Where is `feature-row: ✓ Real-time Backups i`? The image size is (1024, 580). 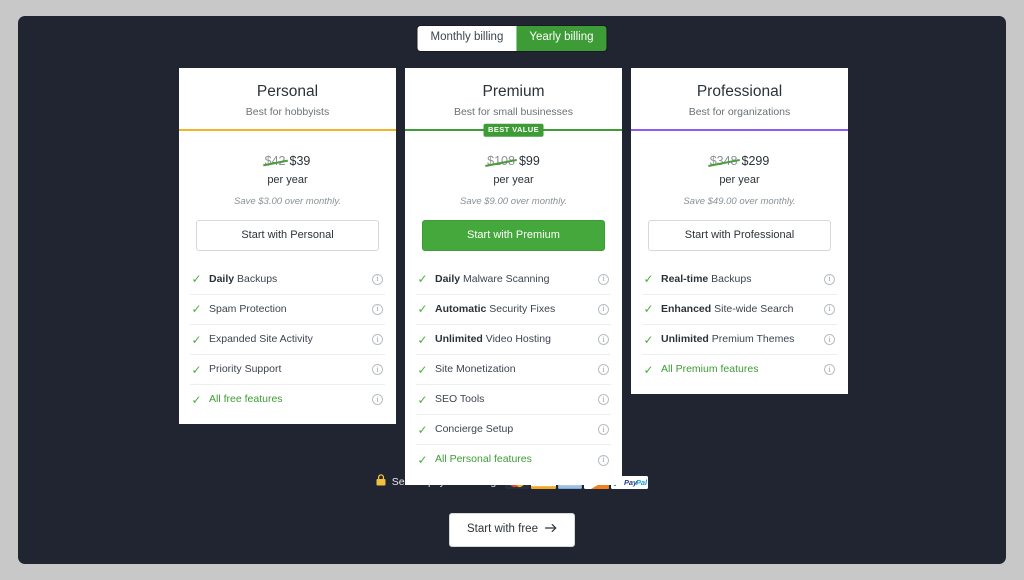 feature-row: ✓ Real-time Backups i is located at coordinates (739, 279).